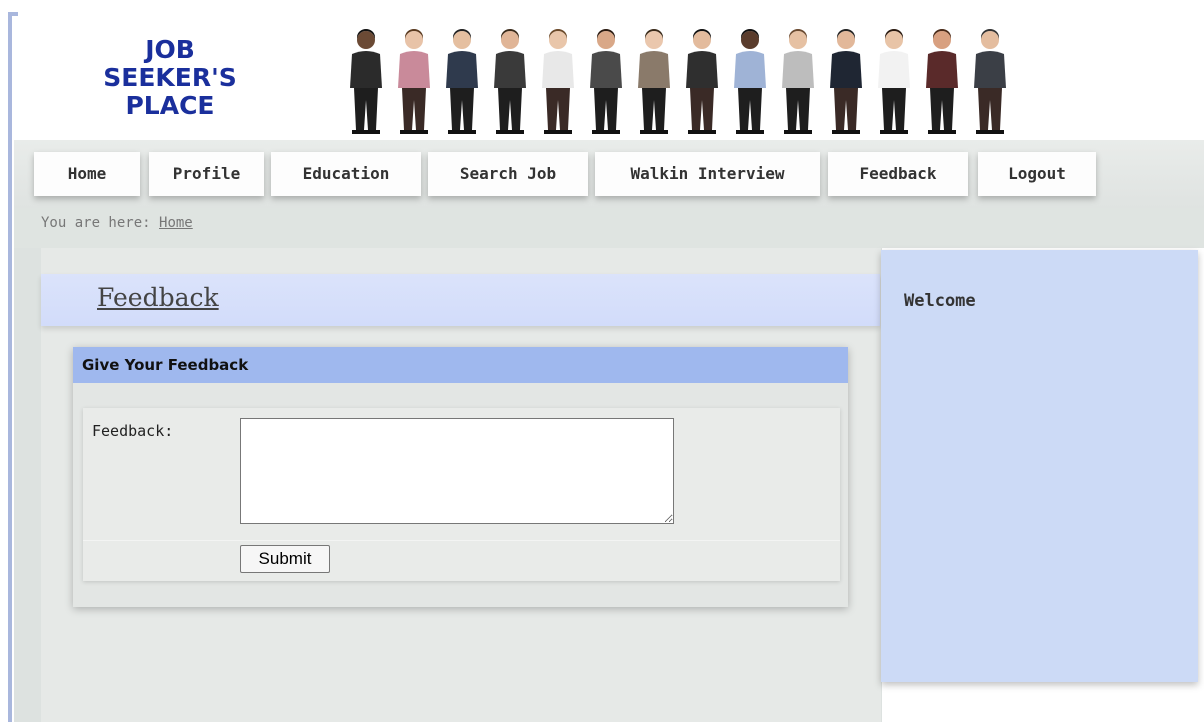 The height and width of the screenshot is (722, 1204). I want to click on breadcrumb-prefix: You are here:, so click(96, 223).